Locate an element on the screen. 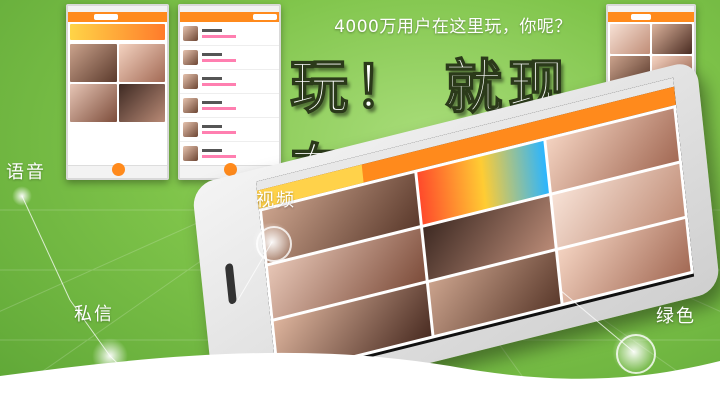 The width and height of the screenshot is (720, 401). phone-screenshot-hot is located at coordinates (117, 92).